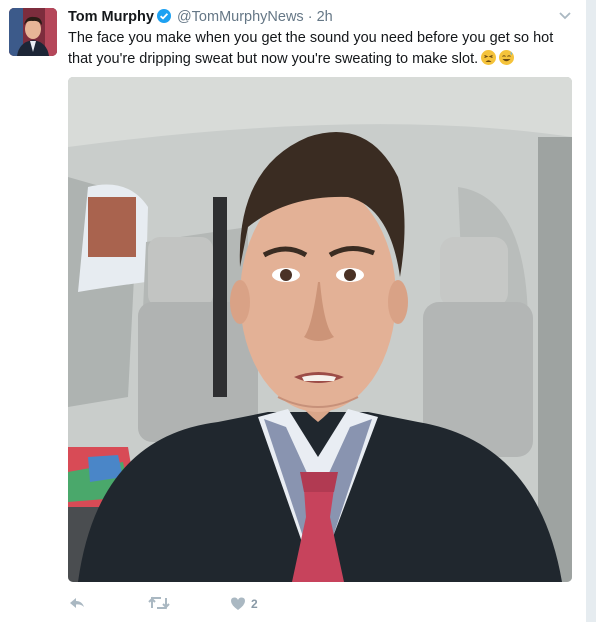  What do you see at coordinates (163, 16) in the screenshot?
I see `verified-badge-icon` at bounding box center [163, 16].